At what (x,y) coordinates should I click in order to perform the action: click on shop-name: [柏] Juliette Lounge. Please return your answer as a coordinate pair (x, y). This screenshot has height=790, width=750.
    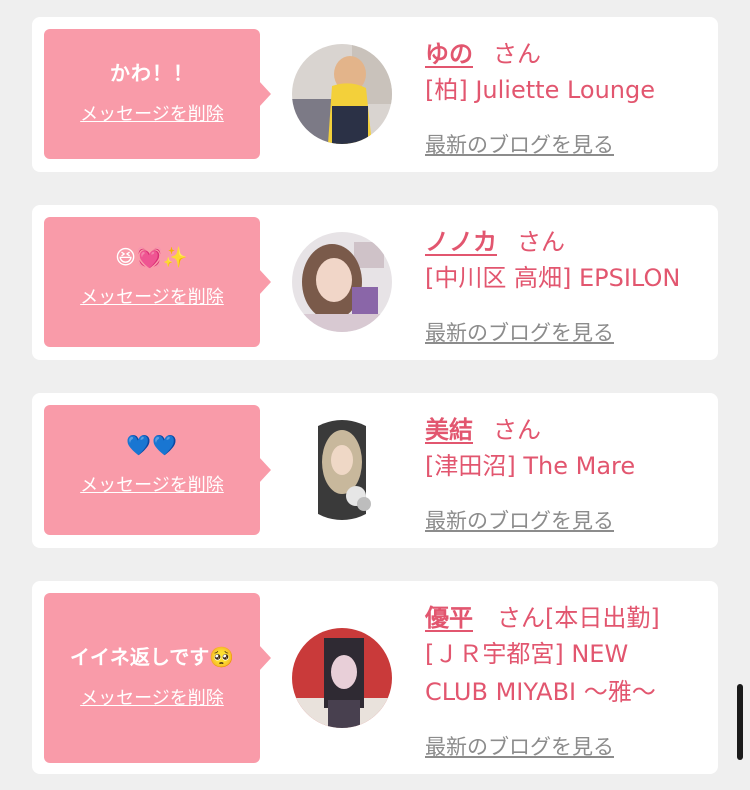
    Looking at the image, I should click on (540, 90).